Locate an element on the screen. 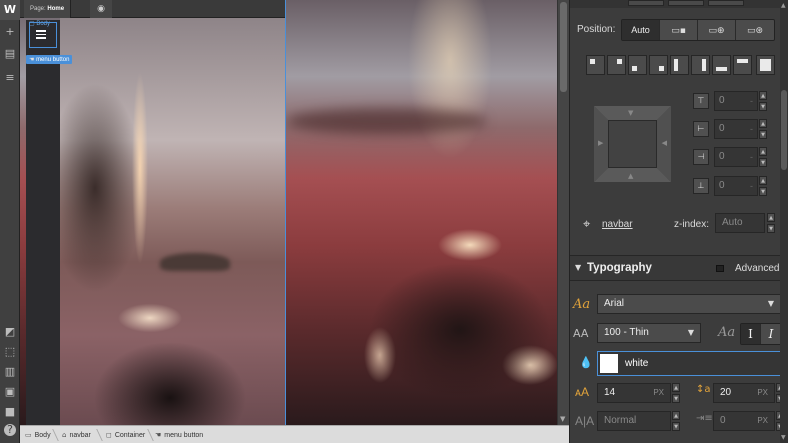 Image resolution: width=788 pixels, height=443 pixels. advanced-toggle is located at coordinates (720, 268).